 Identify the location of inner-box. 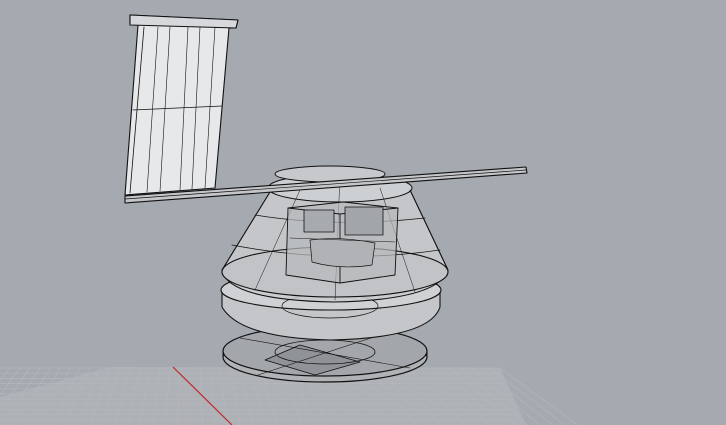
(342, 242).